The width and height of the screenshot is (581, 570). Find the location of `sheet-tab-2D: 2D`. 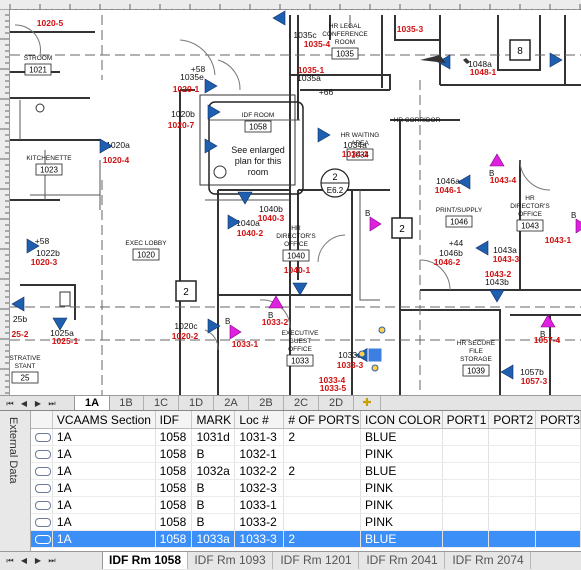

sheet-tab-2D: 2D is located at coordinates (336, 403).